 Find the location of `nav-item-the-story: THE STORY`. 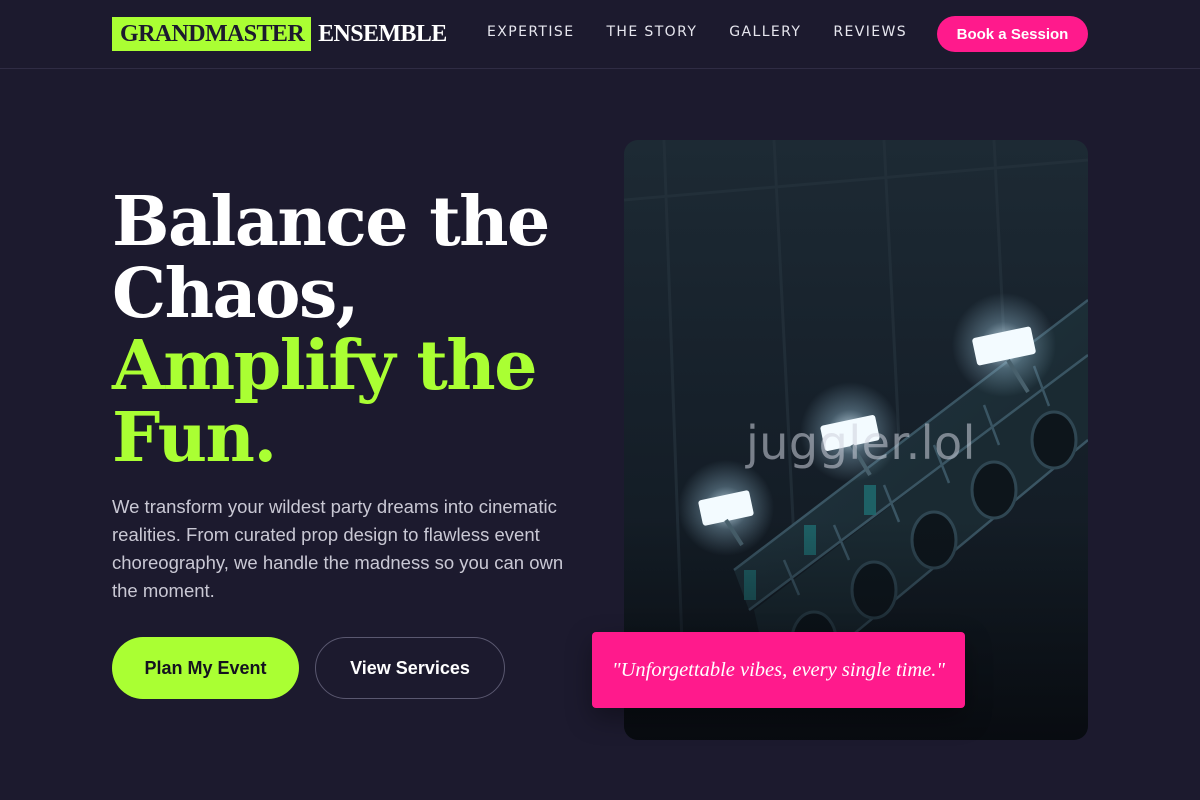

nav-item-the-story: THE STORY is located at coordinates (651, 32).